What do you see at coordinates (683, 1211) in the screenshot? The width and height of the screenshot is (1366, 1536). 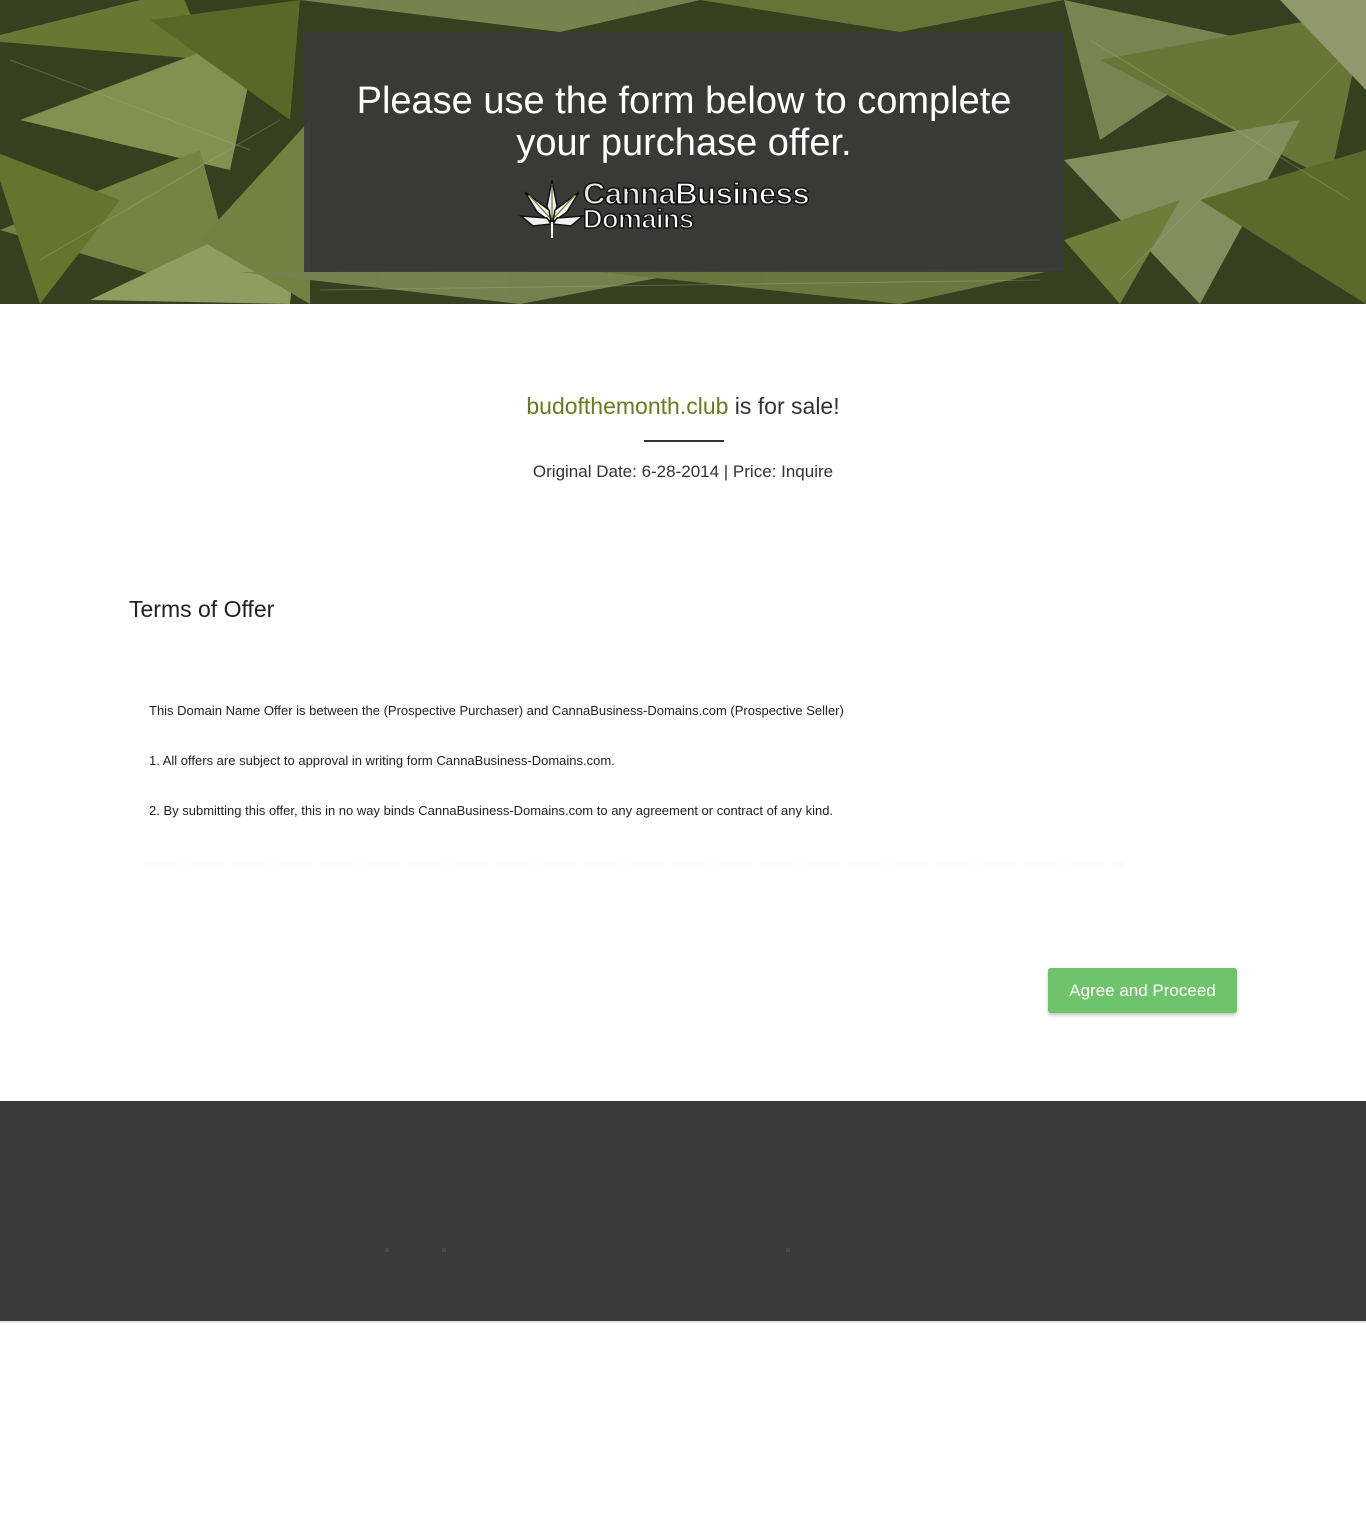 I see `footer` at bounding box center [683, 1211].